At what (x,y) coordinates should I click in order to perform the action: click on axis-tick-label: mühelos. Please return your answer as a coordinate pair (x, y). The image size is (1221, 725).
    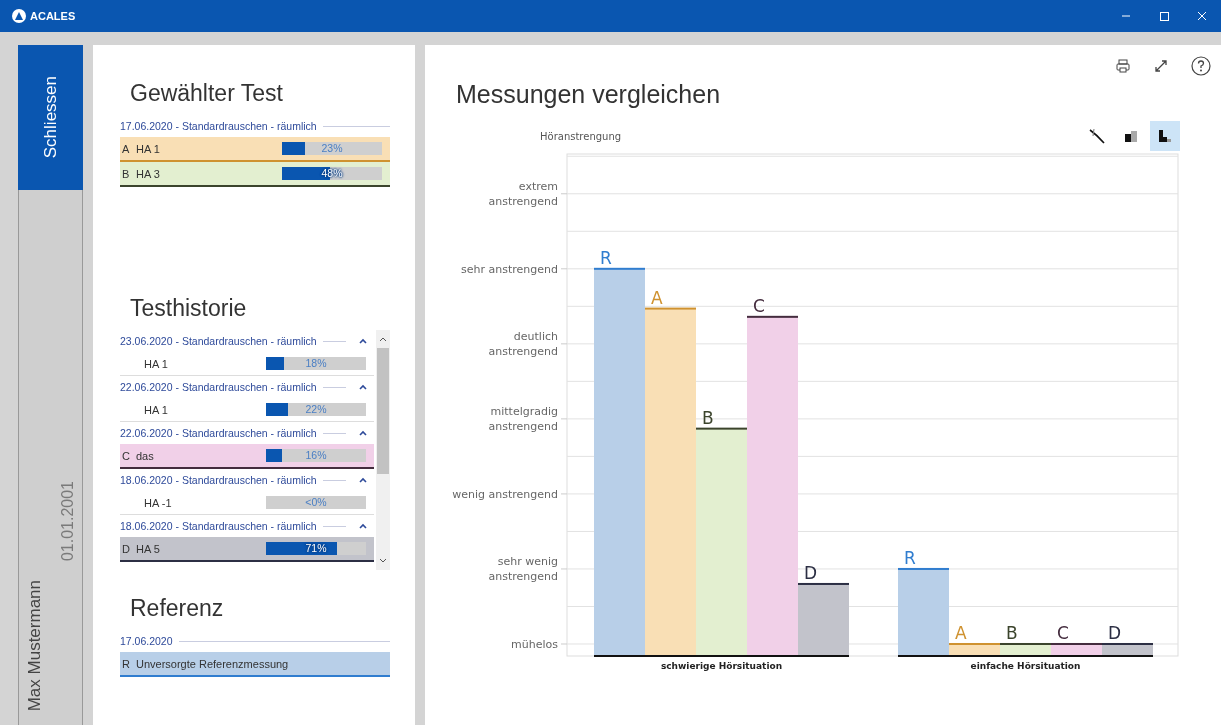
    Looking at the image, I should click on (534, 644).